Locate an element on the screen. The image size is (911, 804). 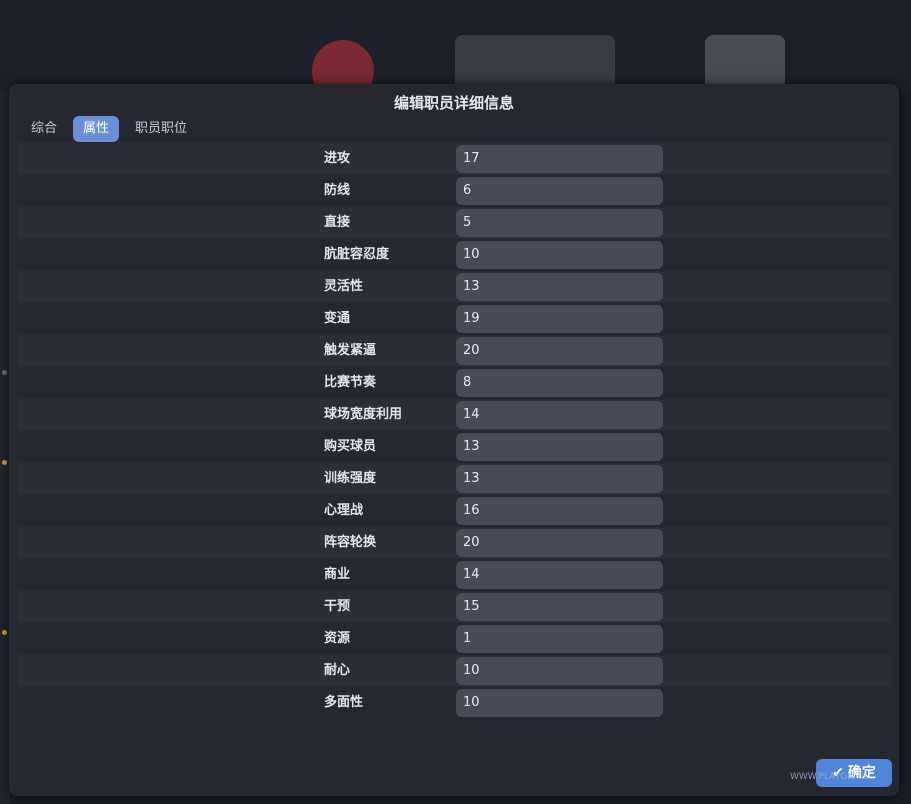
attribute-label: 变通 is located at coordinates (337, 318).